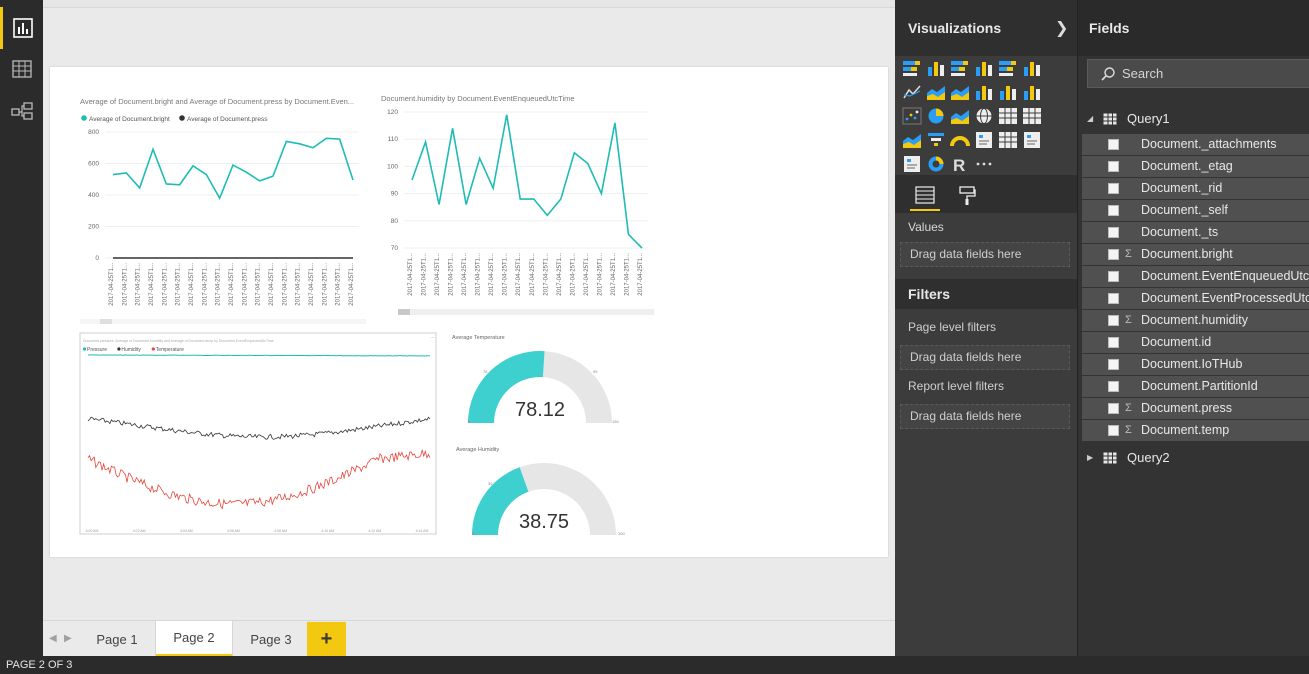 Image resolution: width=1309 pixels, height=674 pixels. I want to click on treemap-icon, so click(960, 116).